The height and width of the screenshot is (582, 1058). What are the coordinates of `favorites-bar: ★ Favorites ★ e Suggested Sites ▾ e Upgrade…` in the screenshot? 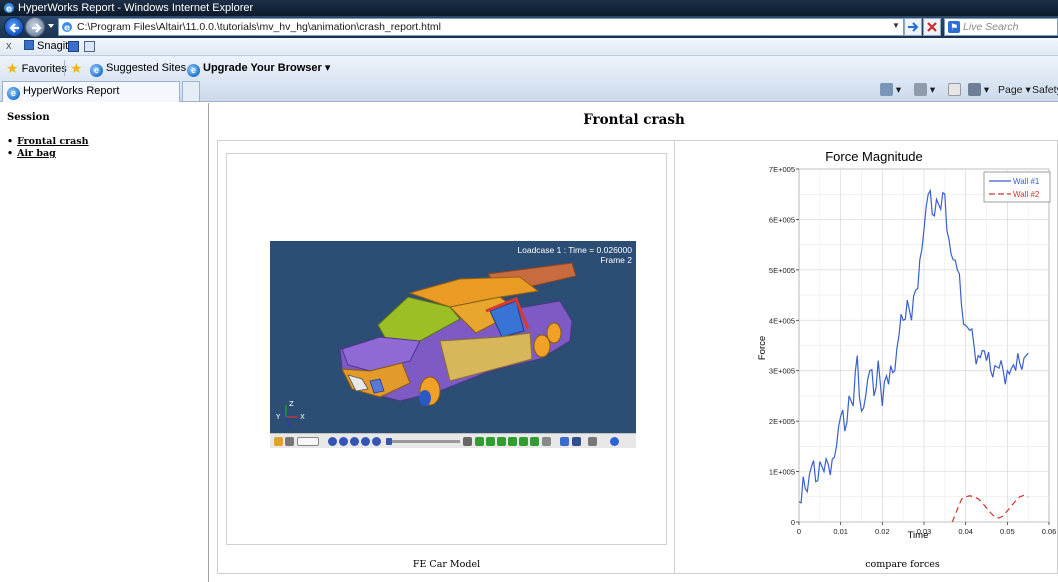 It's located at (529, 68).